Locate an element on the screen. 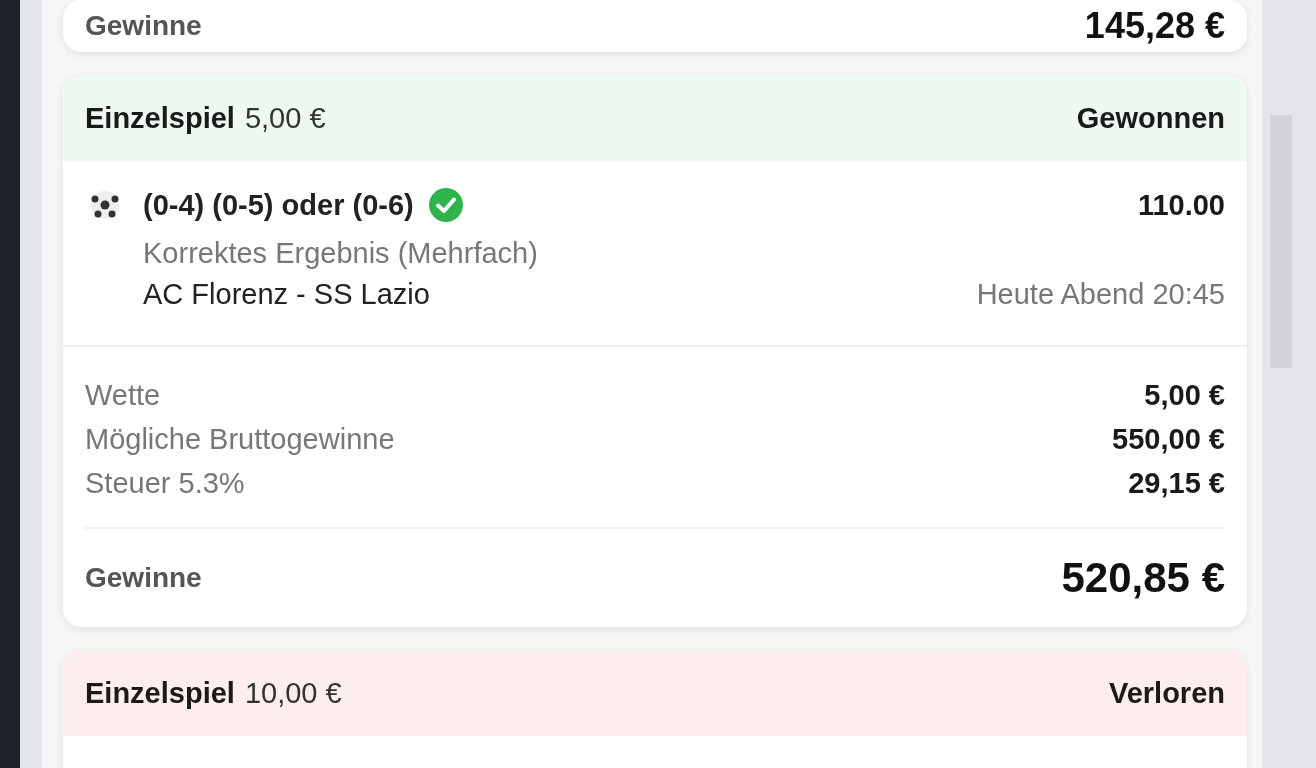 The width and height of the screenshot is (1316, 768). odds: 110.00 is located at coordinates (1181, 205).